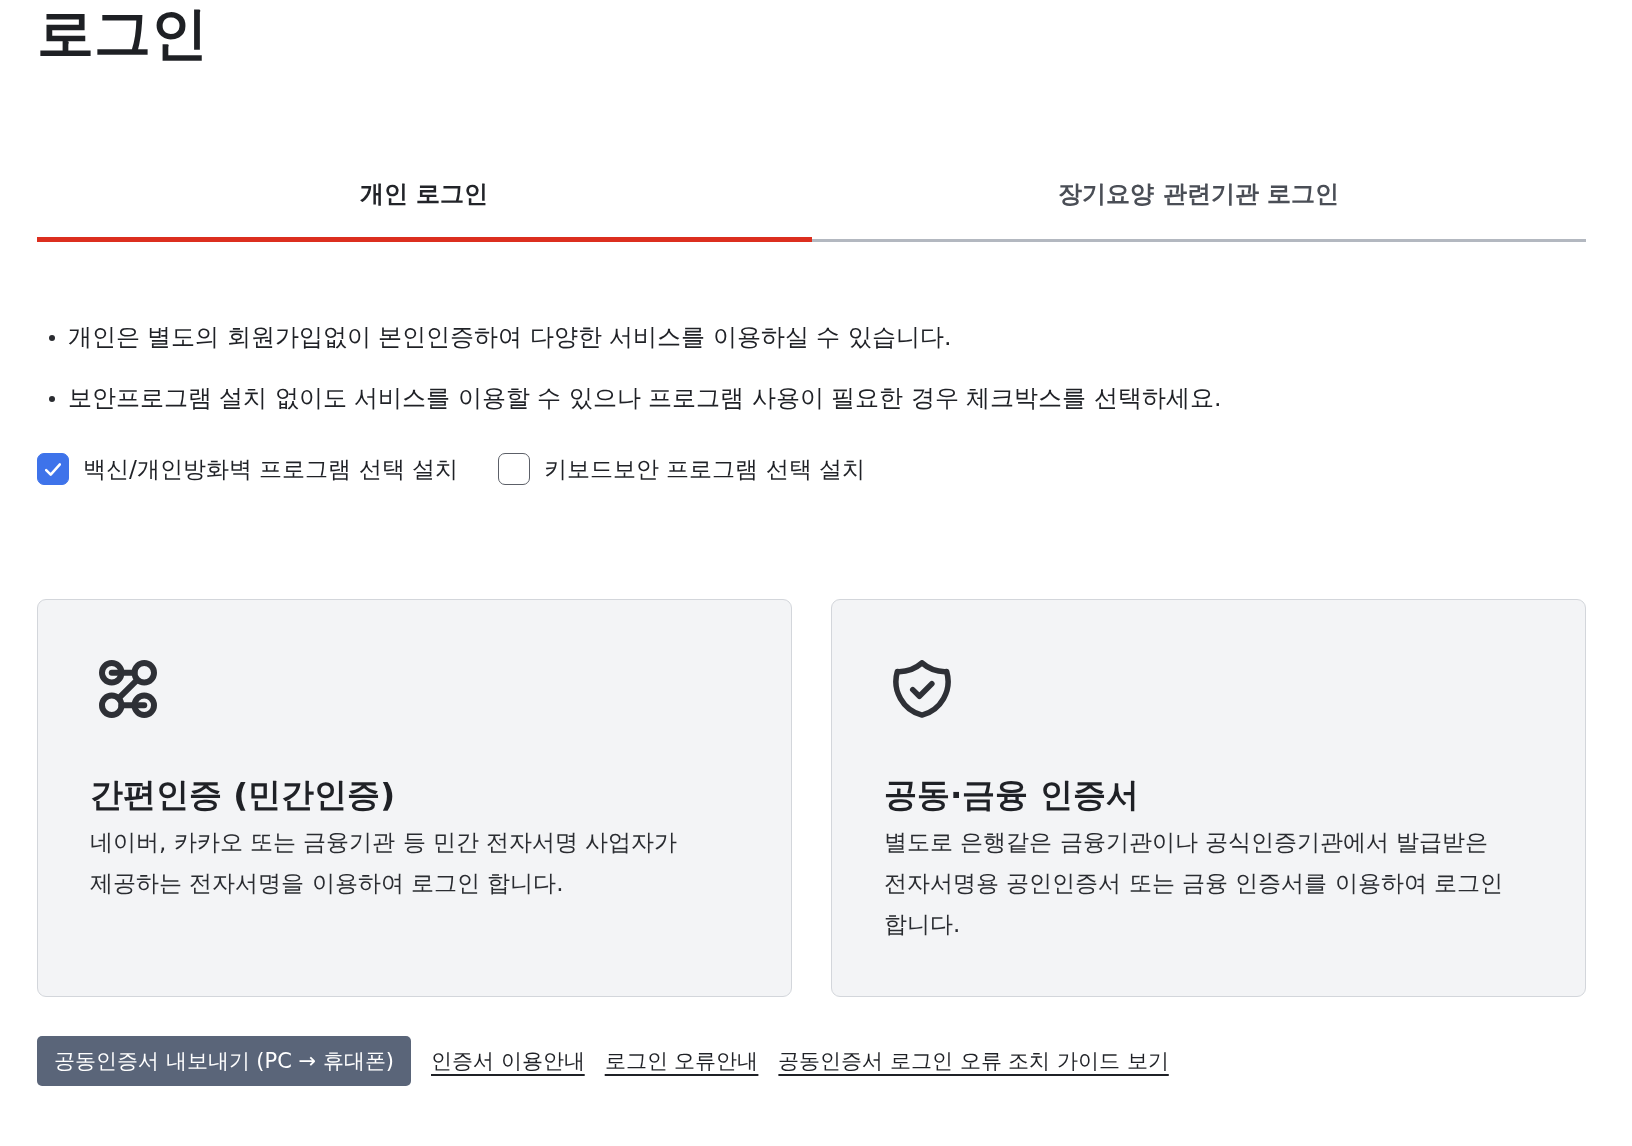 The width and height of the screenshot is (1632, 1146). I want to click on help-link: 로그인 오류안내, so click(681, 1061).